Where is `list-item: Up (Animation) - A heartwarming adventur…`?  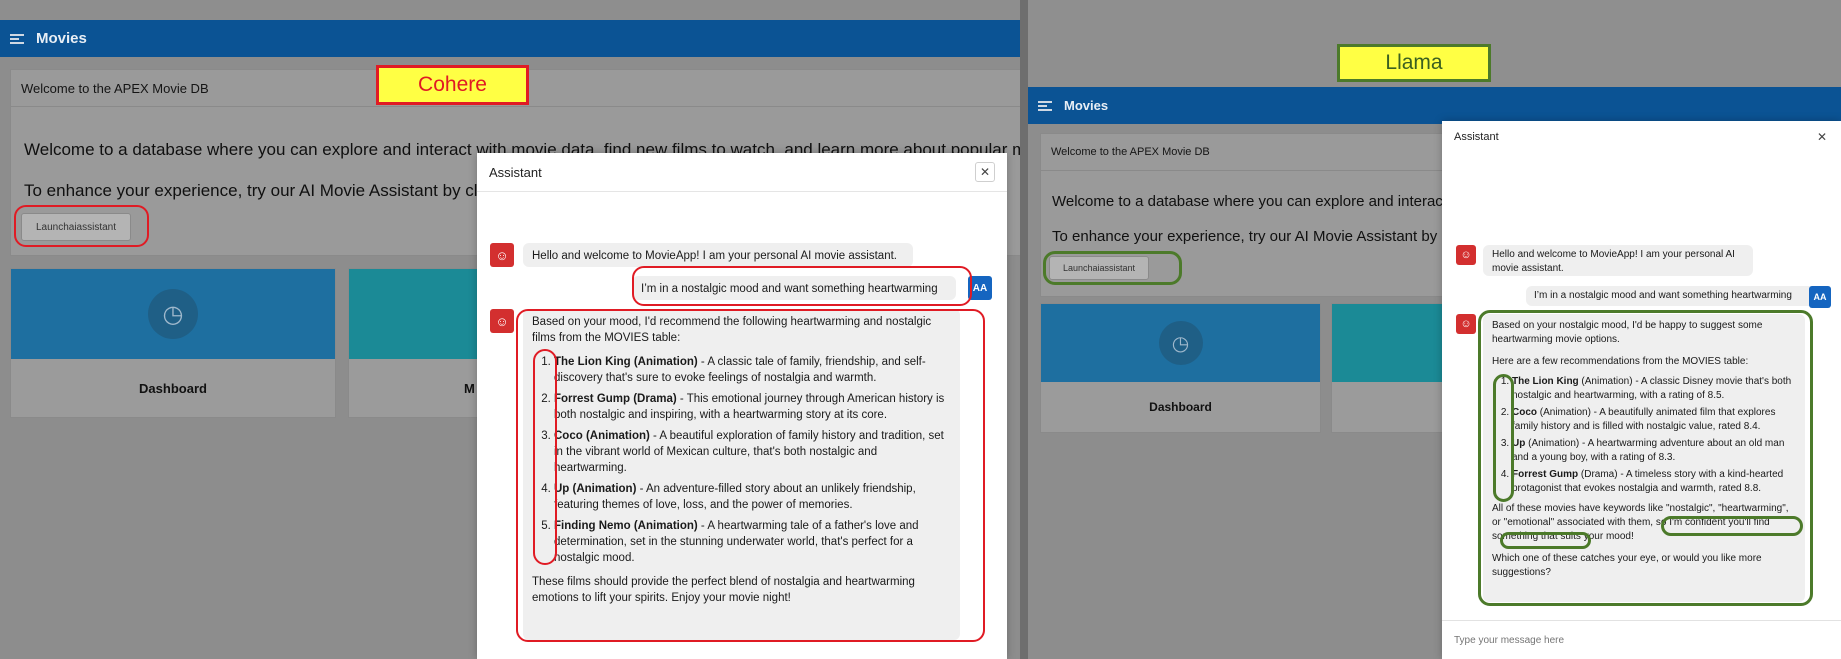 list-item: Up (Animation) - A heartwarming adventur… is located at coordinates (1654, 451).